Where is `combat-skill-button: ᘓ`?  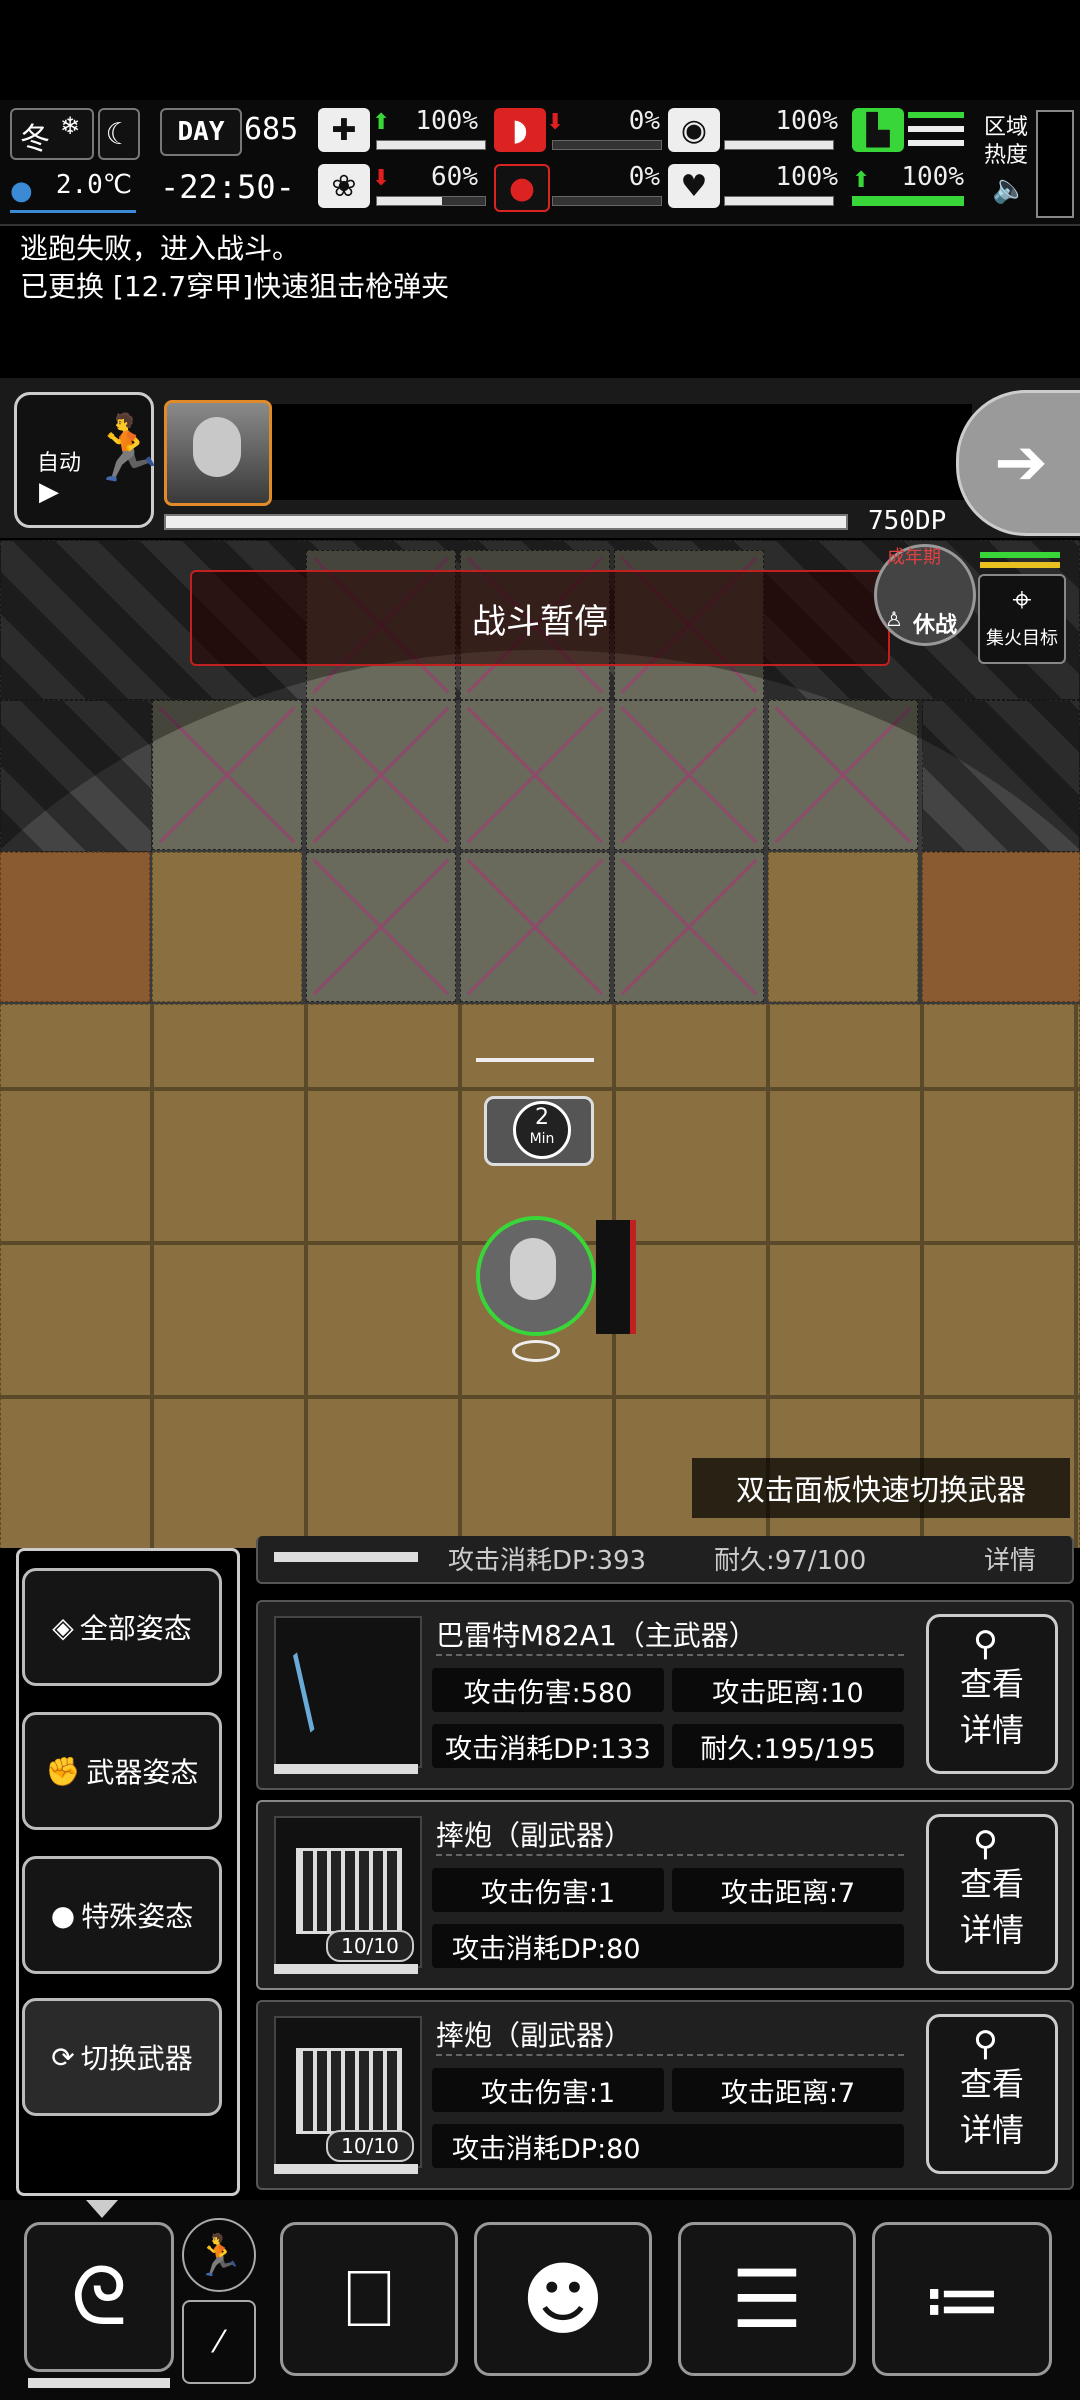
combat-skill-button: ᘓ is located at coordinates (99, 2297).